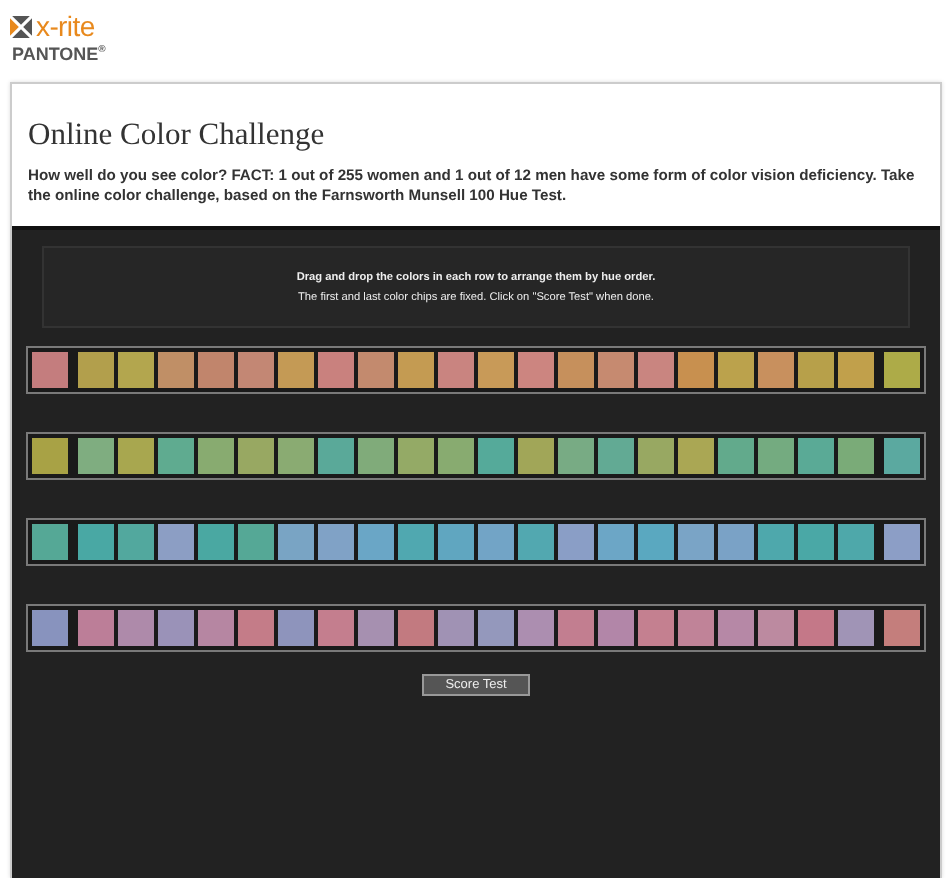 The height and width of the screenshot is (878, 948). Describe the element at coordinates (60, 54) in the screenshot. I see `sub-brand: PANTONE$^{®}$` at that location.